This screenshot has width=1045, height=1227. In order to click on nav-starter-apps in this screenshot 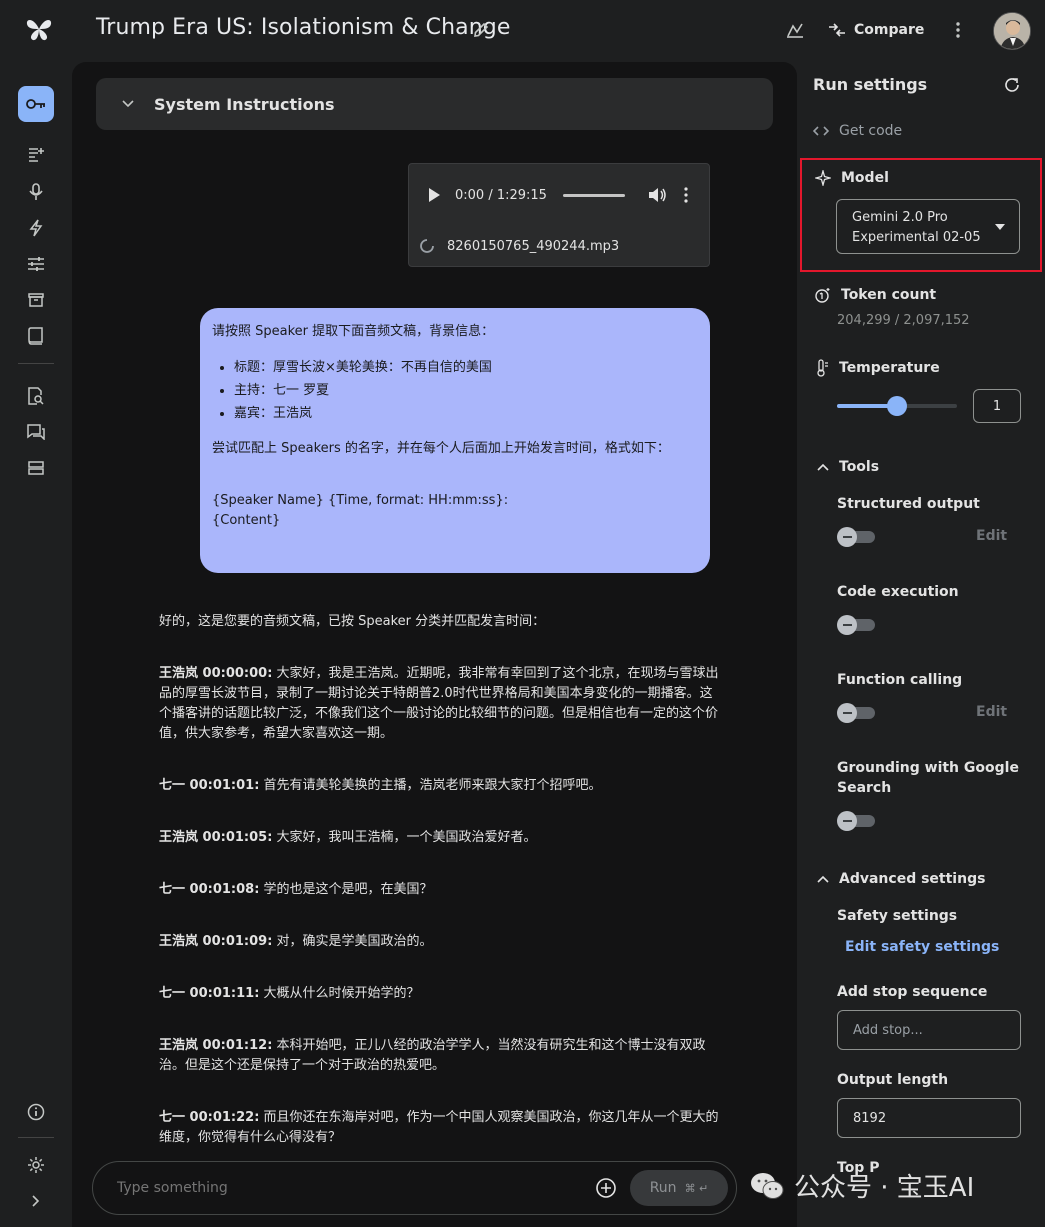, I will do `click(36, 228)`.